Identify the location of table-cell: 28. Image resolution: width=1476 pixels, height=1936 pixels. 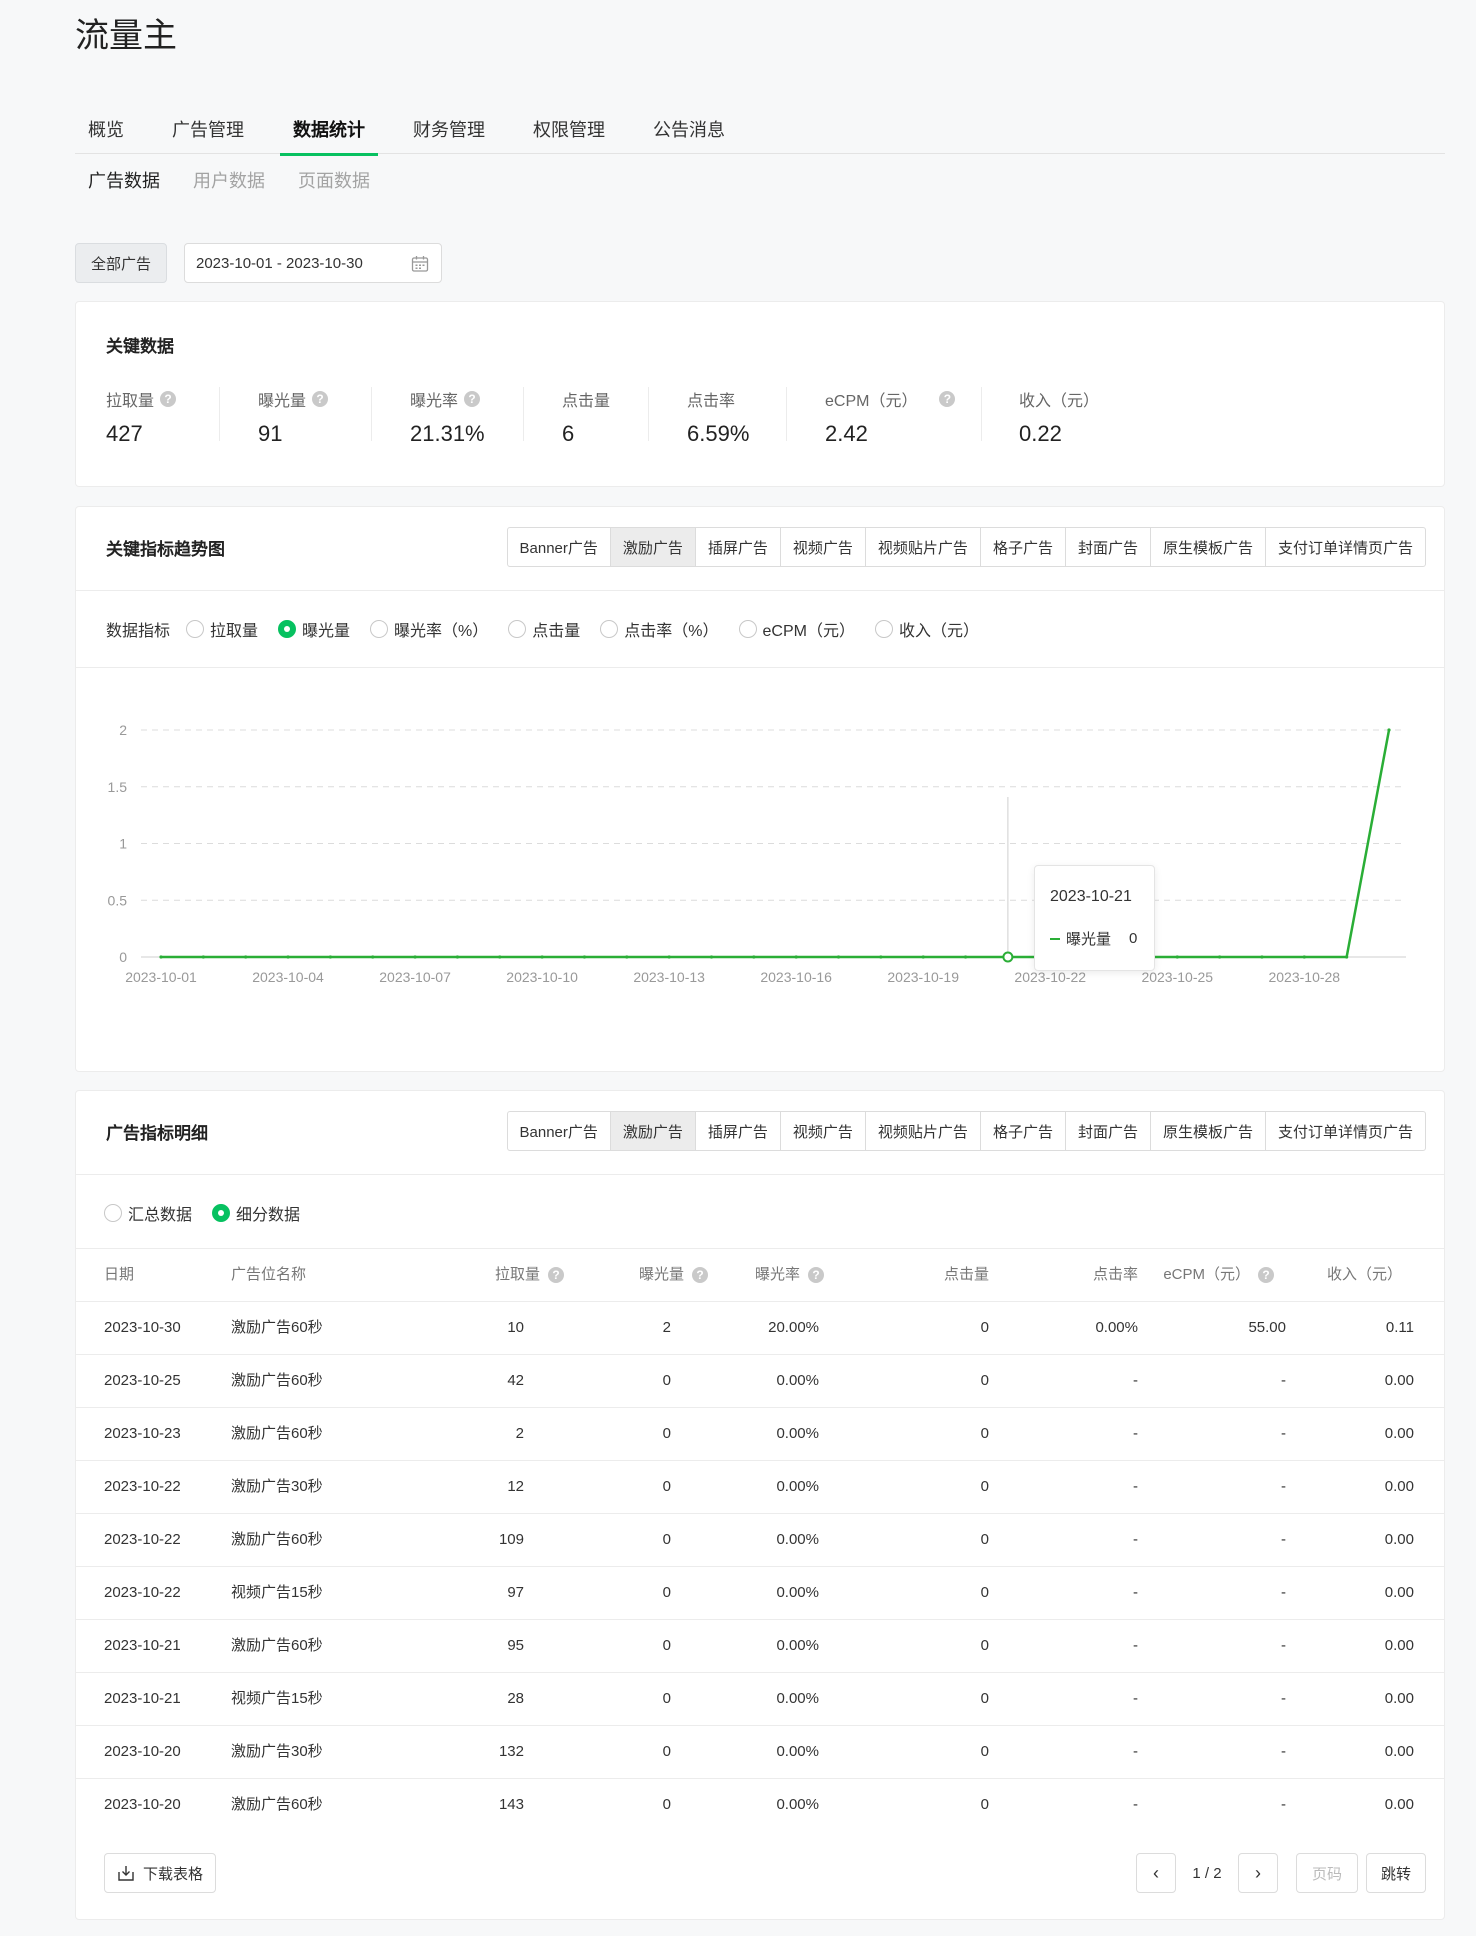
(515, 1698).